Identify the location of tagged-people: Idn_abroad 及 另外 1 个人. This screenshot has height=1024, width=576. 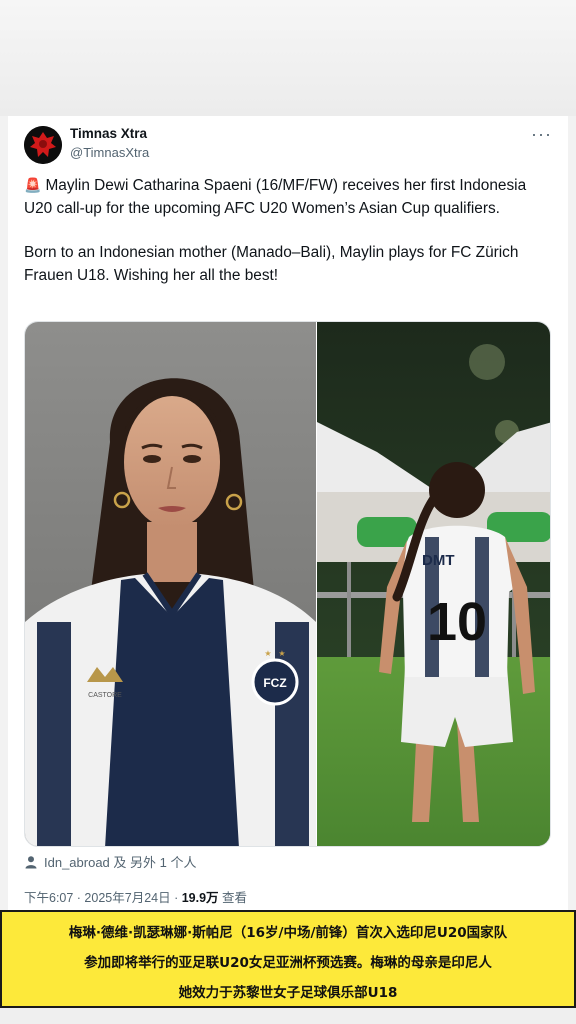
(110, 861).